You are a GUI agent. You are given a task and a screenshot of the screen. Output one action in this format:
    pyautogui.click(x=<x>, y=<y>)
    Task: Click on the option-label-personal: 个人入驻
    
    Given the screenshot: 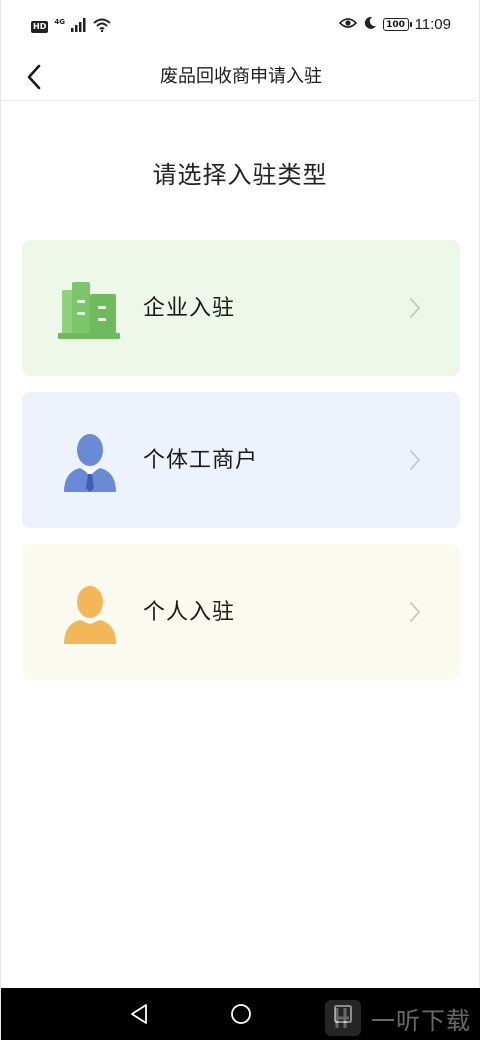 What is the action you would take?
    pyautogui.click(x=189, y=612)
    